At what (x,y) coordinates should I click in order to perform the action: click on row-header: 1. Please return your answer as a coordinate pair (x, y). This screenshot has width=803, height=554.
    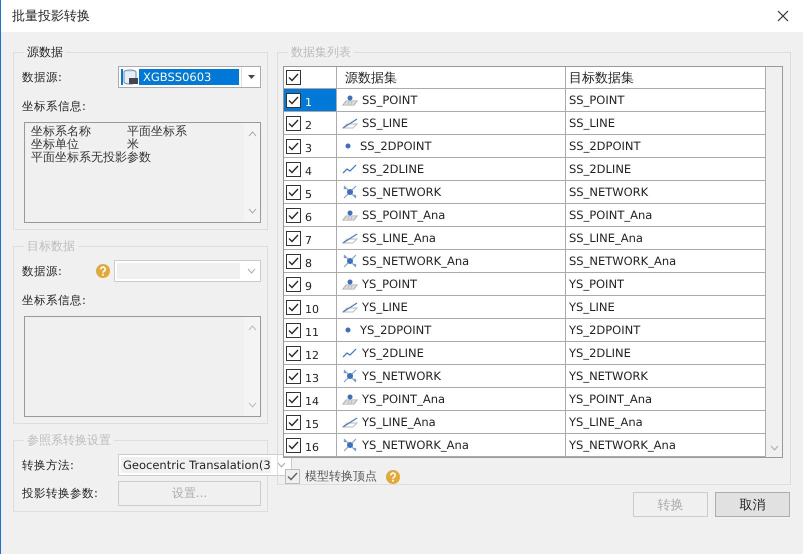
    Looking at the image, I should click on (310, 100).